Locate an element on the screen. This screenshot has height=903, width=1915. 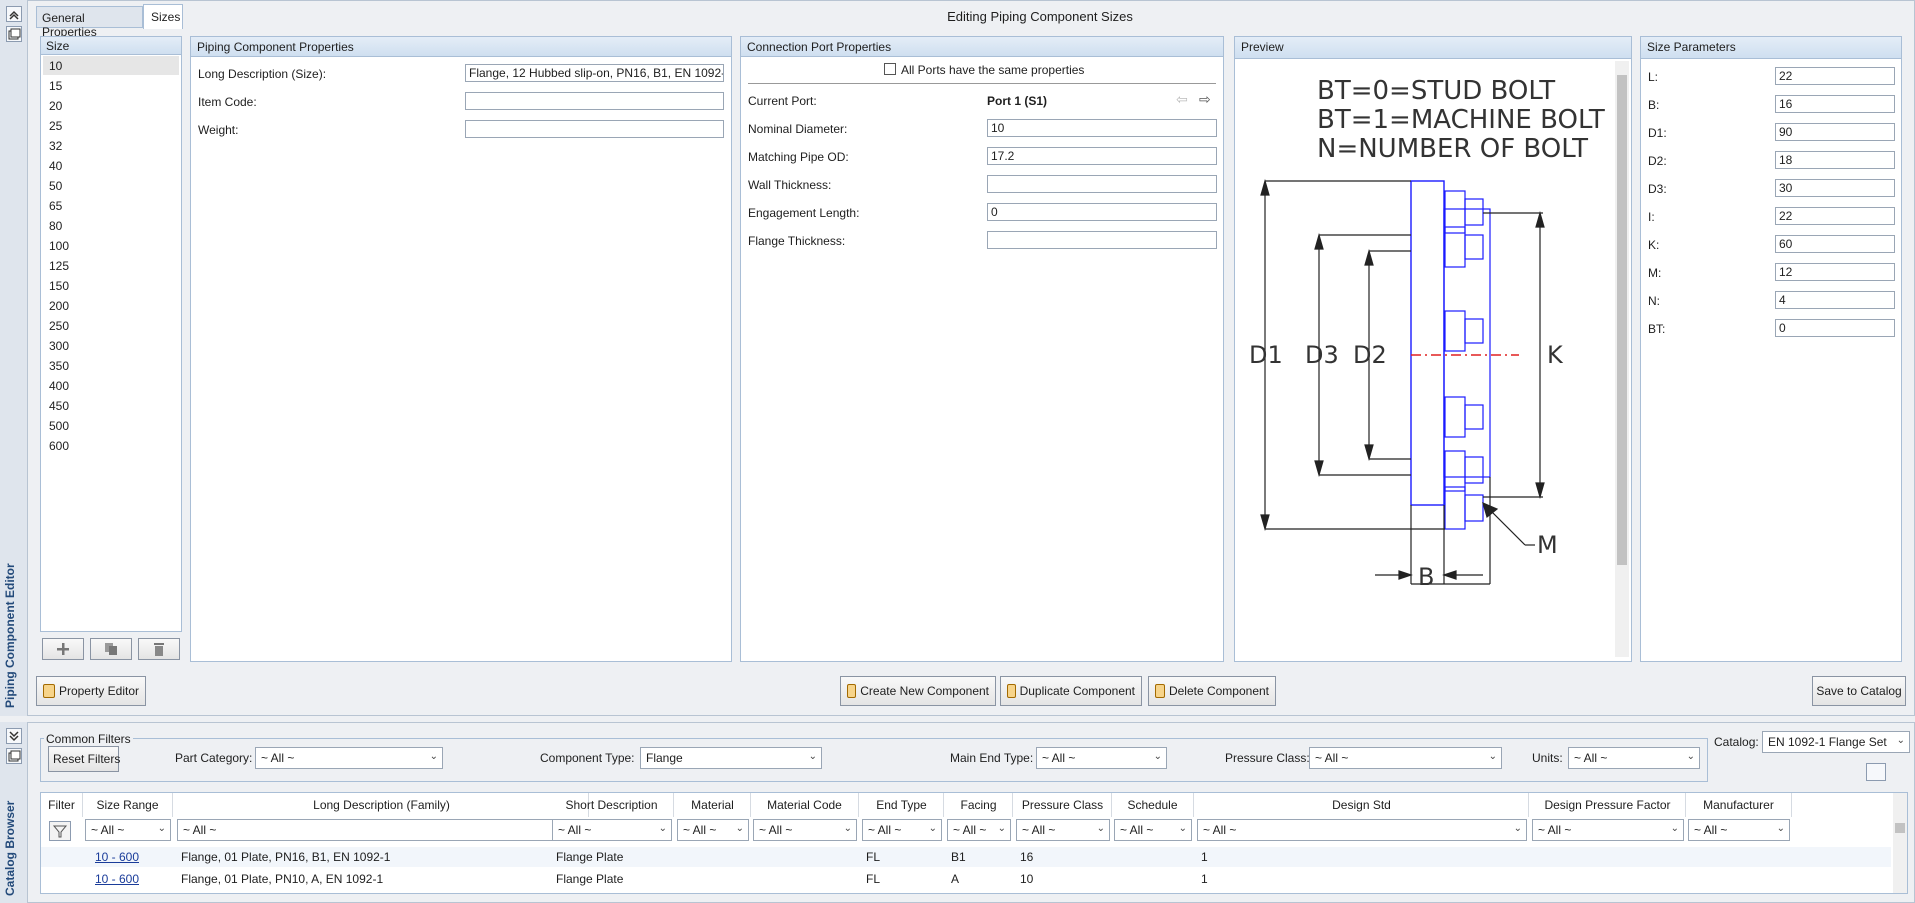
param-field: 90 is located at coordinates (1835, 132).